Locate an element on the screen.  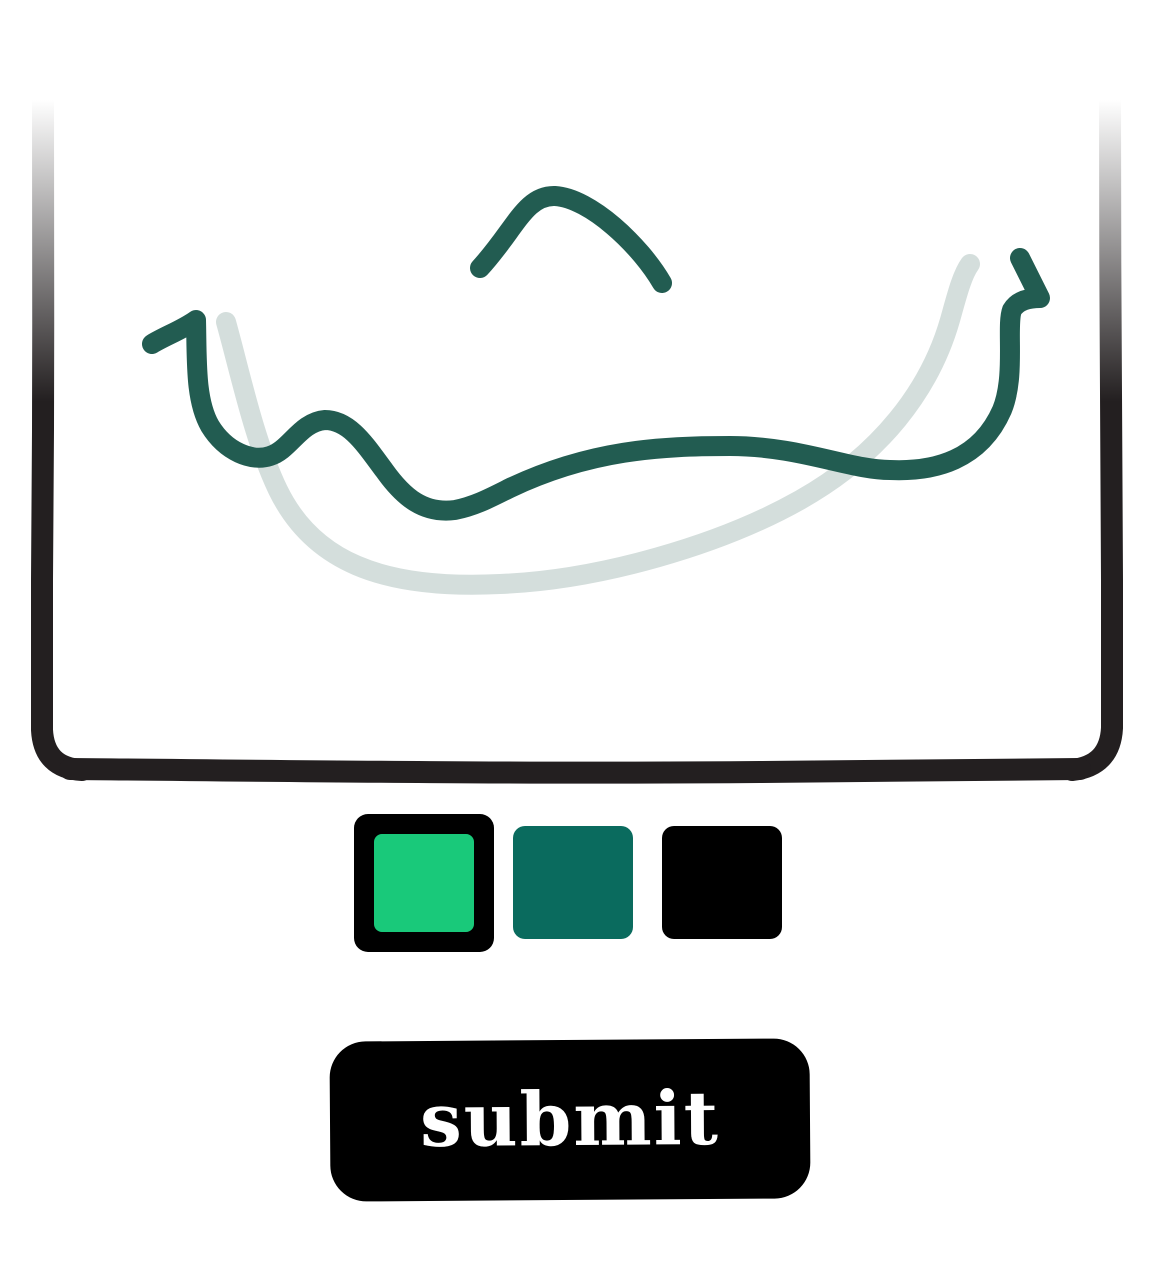
color-palette is located at coordinates (575, 885).